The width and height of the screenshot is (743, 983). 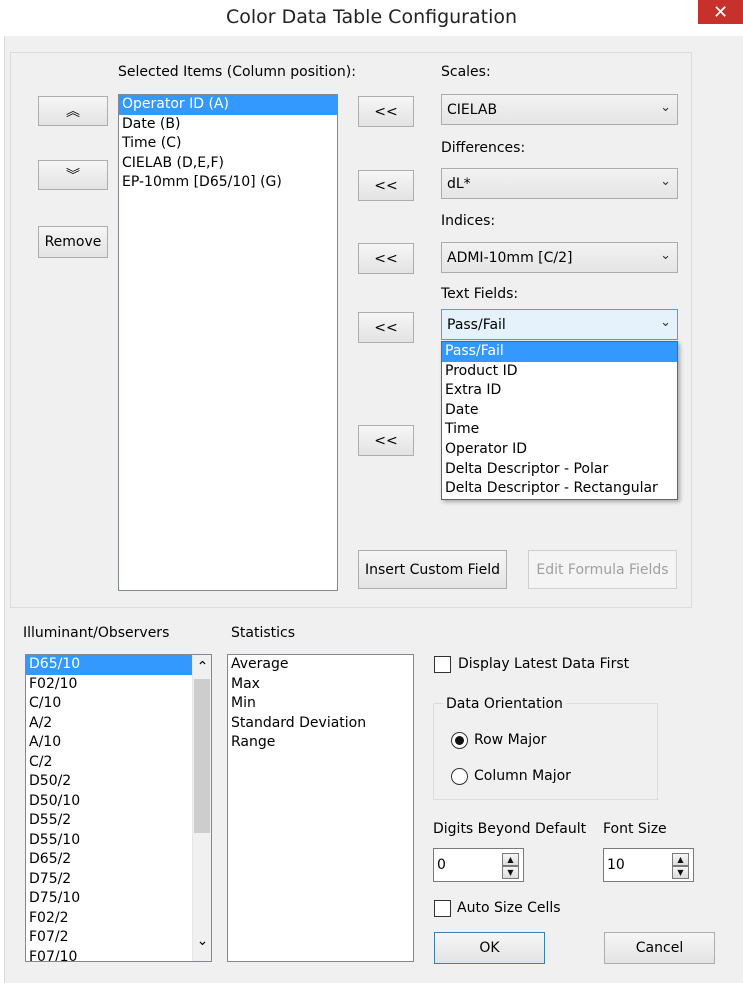 What do you see at coordinates (476, 324) in the screenshot?
I see `text-fields-value: Pass/Fail` at bounding box center [476, 324].